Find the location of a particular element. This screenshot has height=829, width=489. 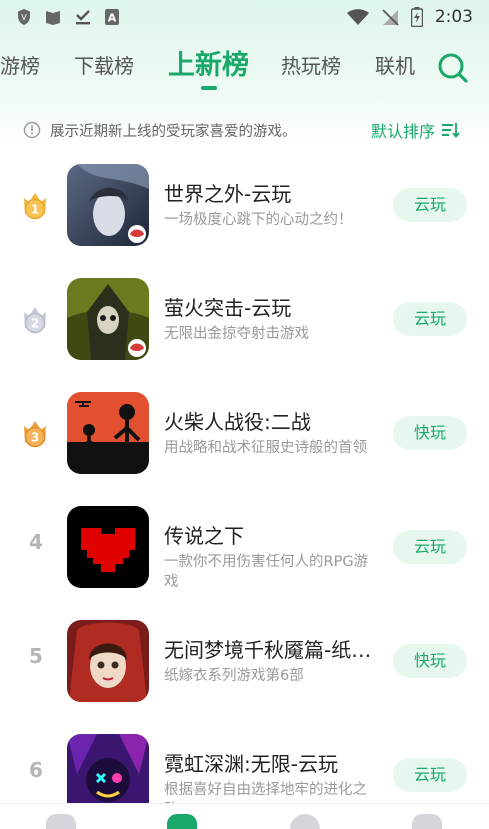

list-item: 4 传说之下 一款你不用伤害任何人的RPG游戏 云玩 is located at coordinates (244, 549).